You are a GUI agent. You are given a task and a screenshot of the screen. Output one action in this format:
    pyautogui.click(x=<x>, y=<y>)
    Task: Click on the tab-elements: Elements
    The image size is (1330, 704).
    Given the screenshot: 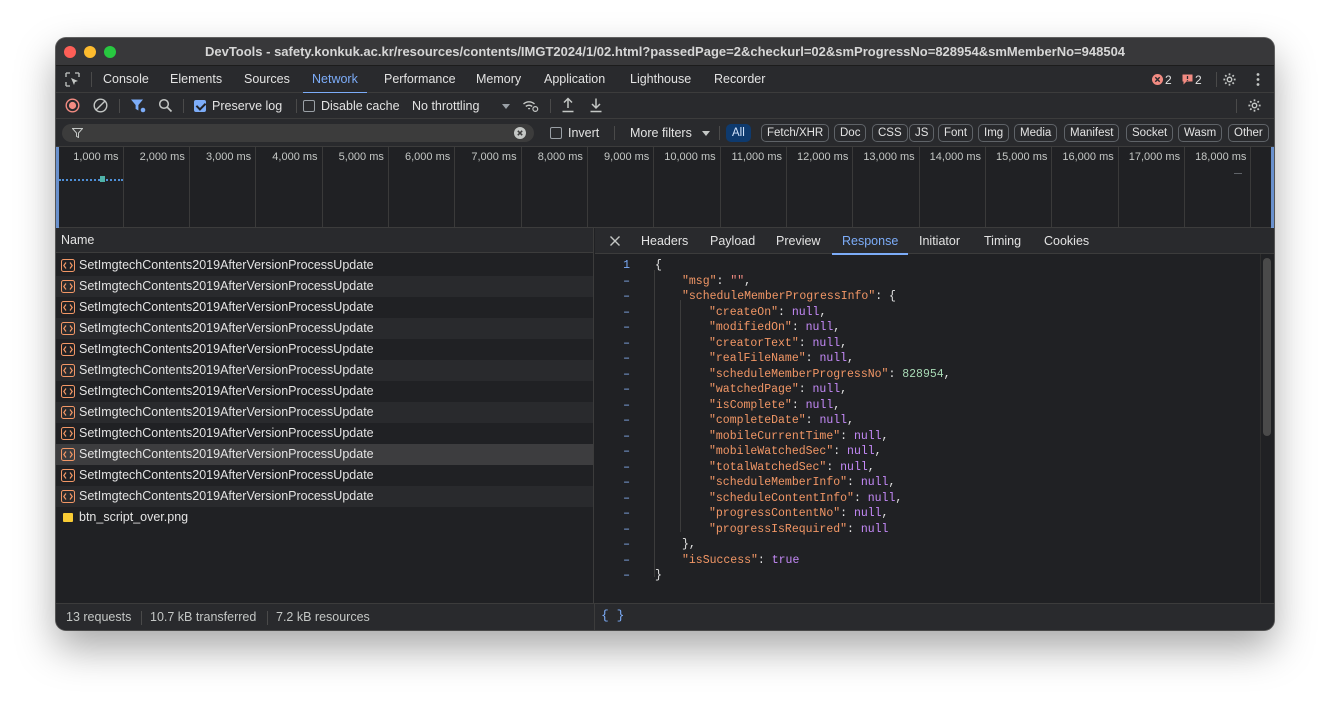 What is the action you would take?
    pyautogui.click(x=196, y=79)
    